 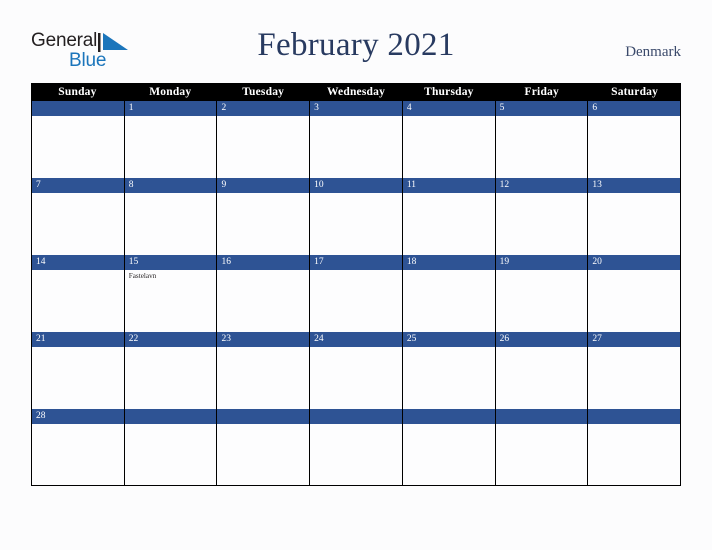 I want to click on calendar-week-row: 14 15 Fastelavn 16 17 18 19 20, so click(x=356, y=293).